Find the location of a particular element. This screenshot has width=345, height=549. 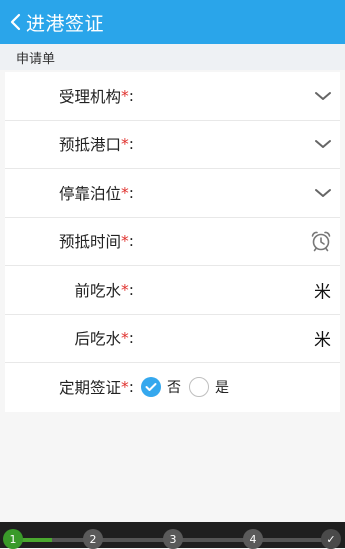

field-label-text: 后吃水 is located at coordinates (98, 339).